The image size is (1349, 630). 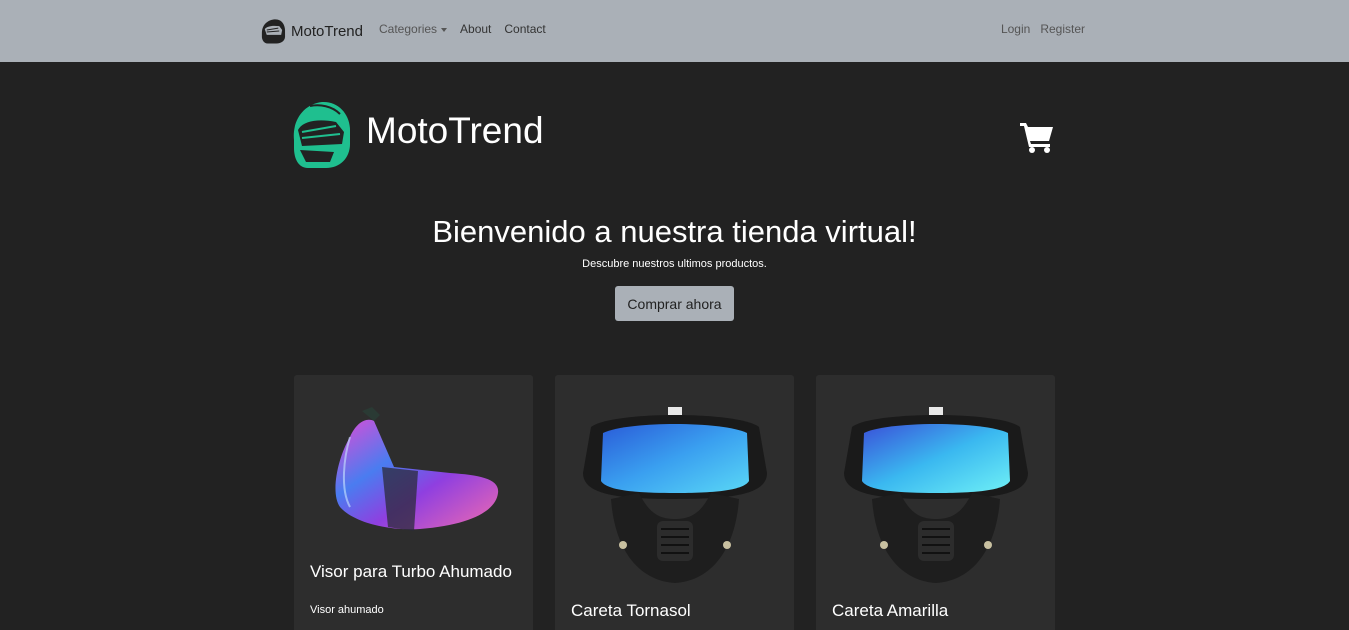 I want to click on nav-contact: Contact, so click(x=524, y=29).